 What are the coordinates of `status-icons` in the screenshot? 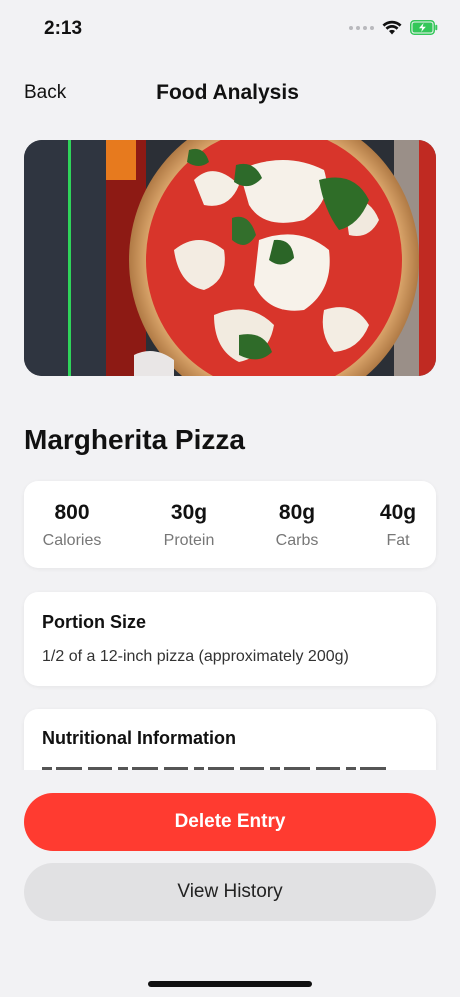 It's located at (393, 27).